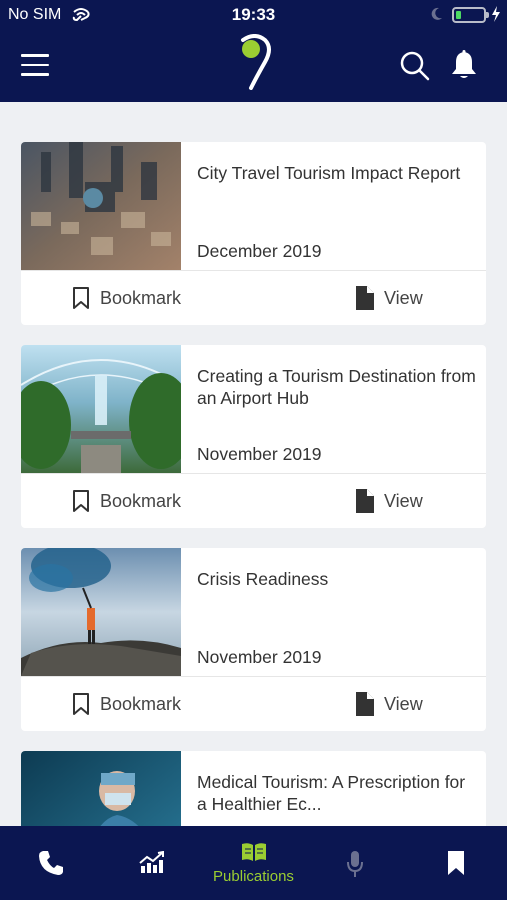  What do you see at coordinates (253, 876) in the screenshot?
I see `tab-publications-label: Publications` at bounding box center [253, 876].